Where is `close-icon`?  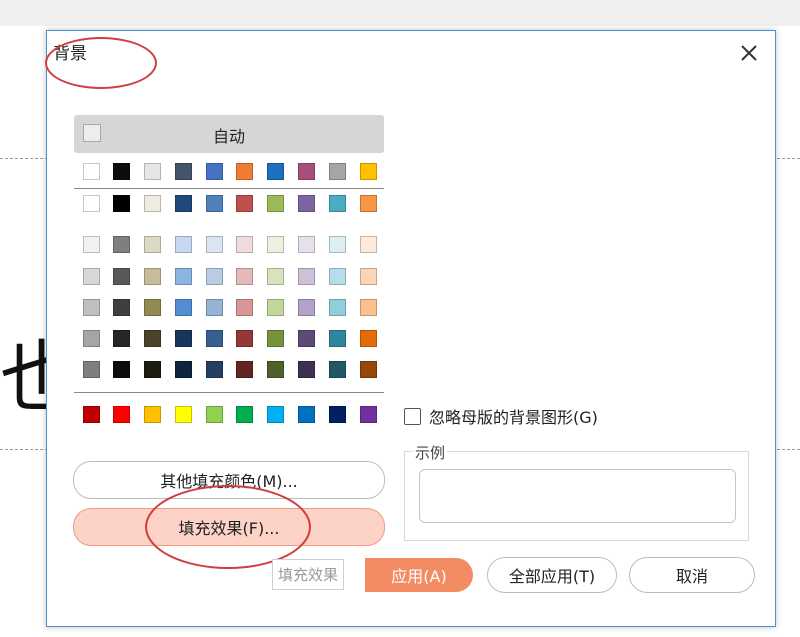 close-icon is located at coordinates (749, 53).